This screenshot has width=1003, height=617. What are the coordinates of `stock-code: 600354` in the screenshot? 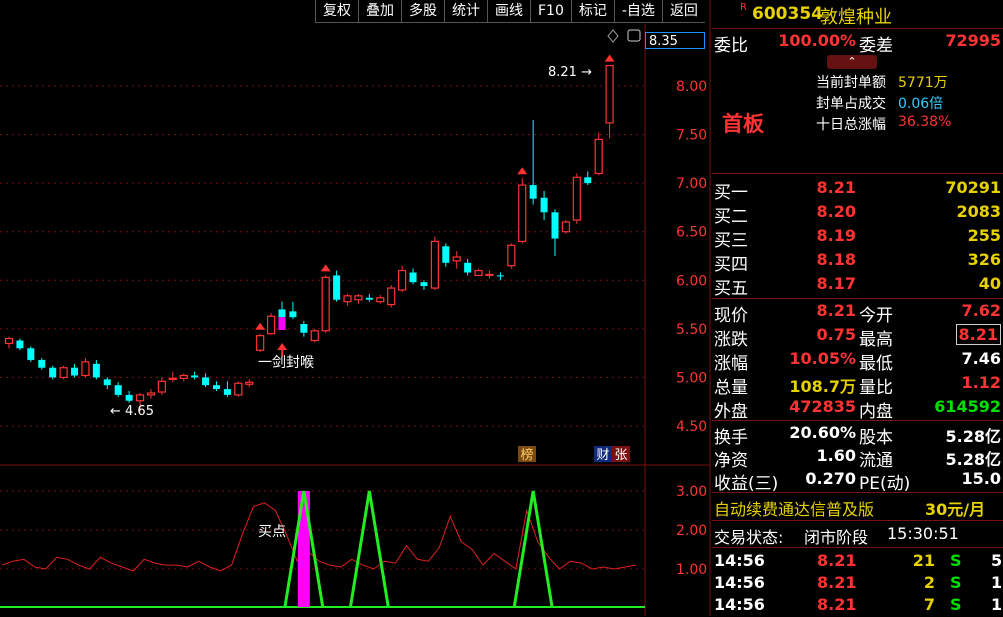 It's located at (787, 14).